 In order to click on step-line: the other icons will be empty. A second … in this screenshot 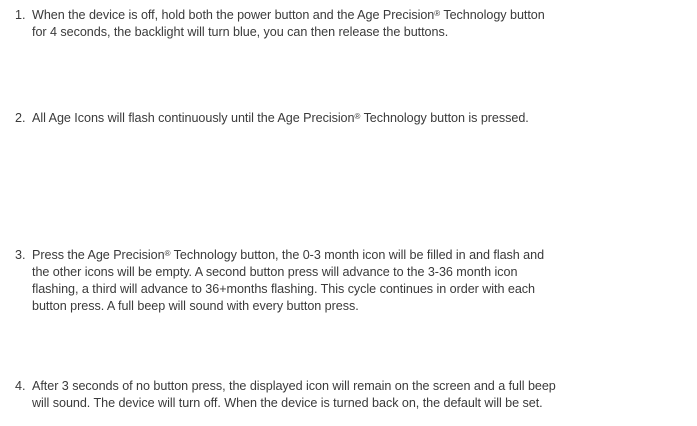, I will do `click(275, 272)`.